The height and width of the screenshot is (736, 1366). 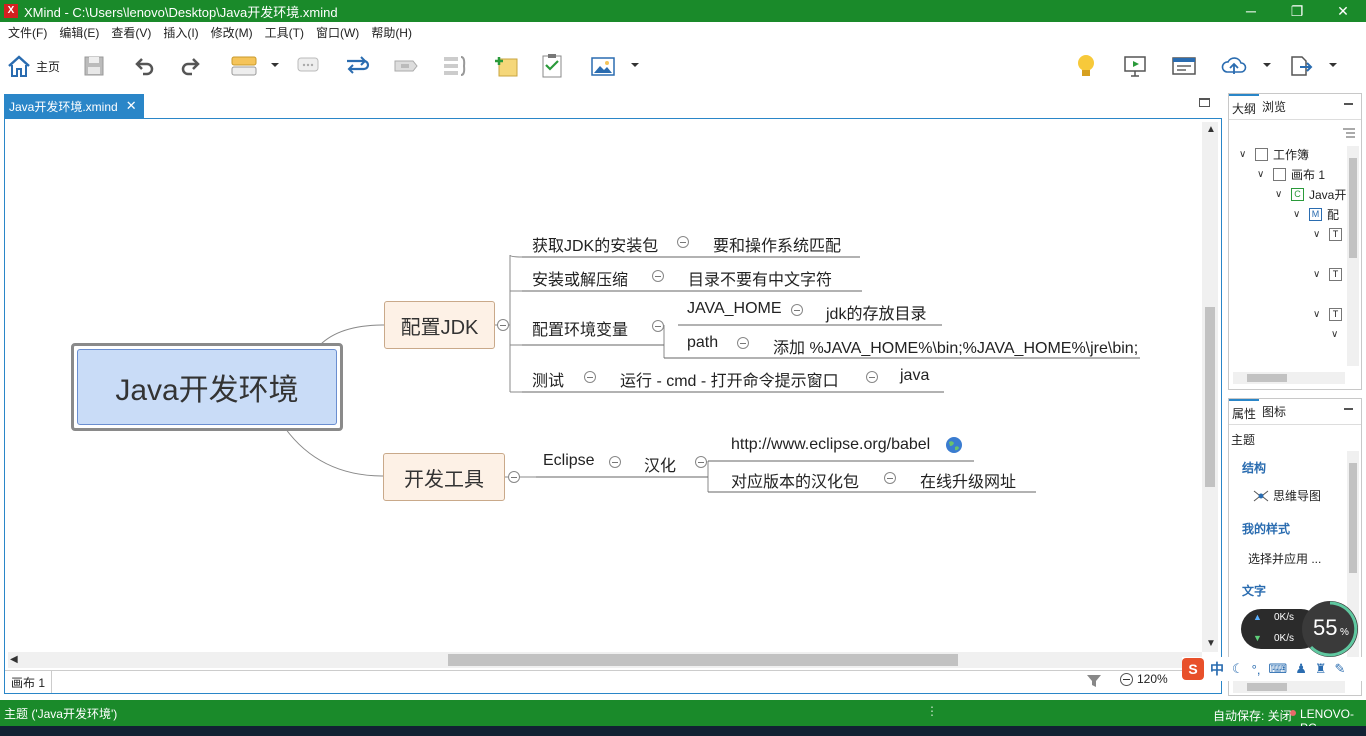 What do you see at coordinates (29, 682) in the screenshot?
I see `sheet-tab: 画布 1` at bounding box center [29, 682].